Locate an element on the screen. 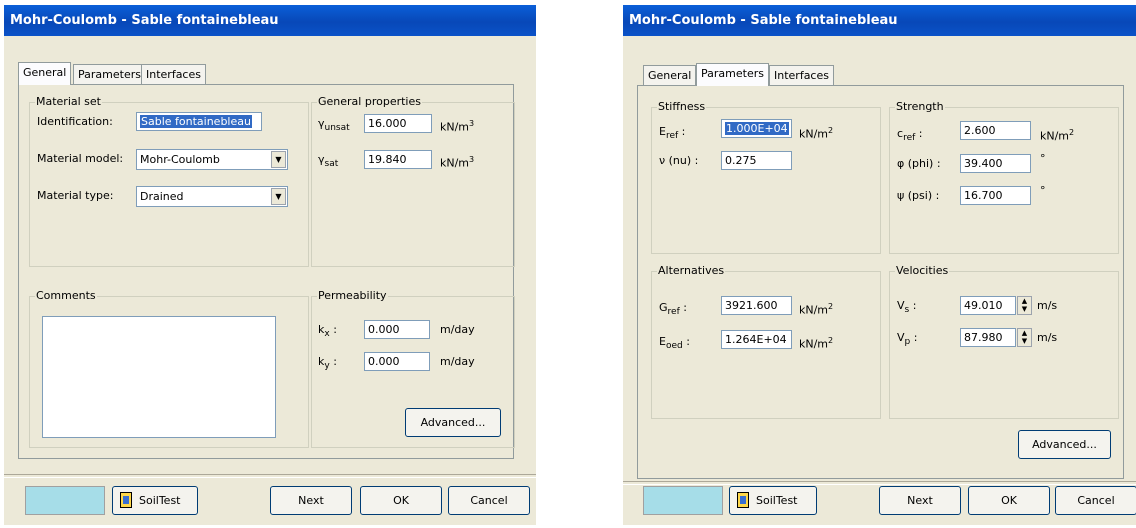 This screenshot has height=528, width=1136. eoed-unit: kN/m2 is located at coordinates (816, 343).